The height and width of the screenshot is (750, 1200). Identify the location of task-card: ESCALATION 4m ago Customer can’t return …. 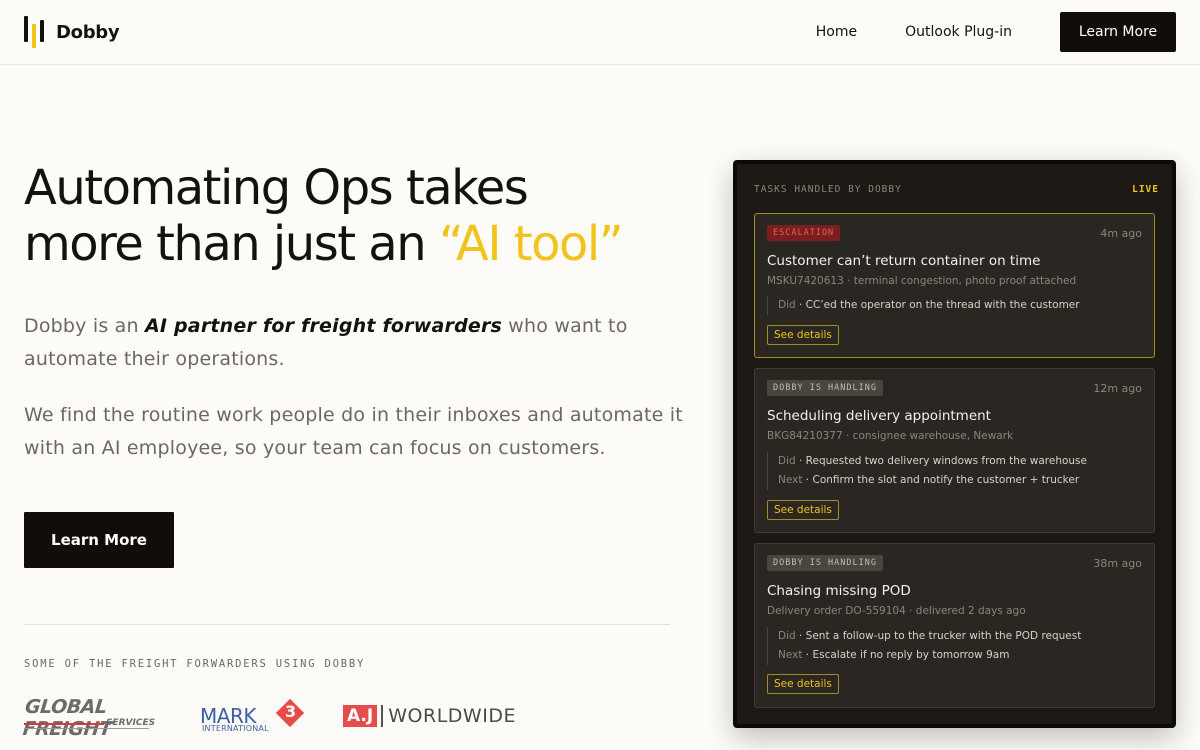
(954, 285).